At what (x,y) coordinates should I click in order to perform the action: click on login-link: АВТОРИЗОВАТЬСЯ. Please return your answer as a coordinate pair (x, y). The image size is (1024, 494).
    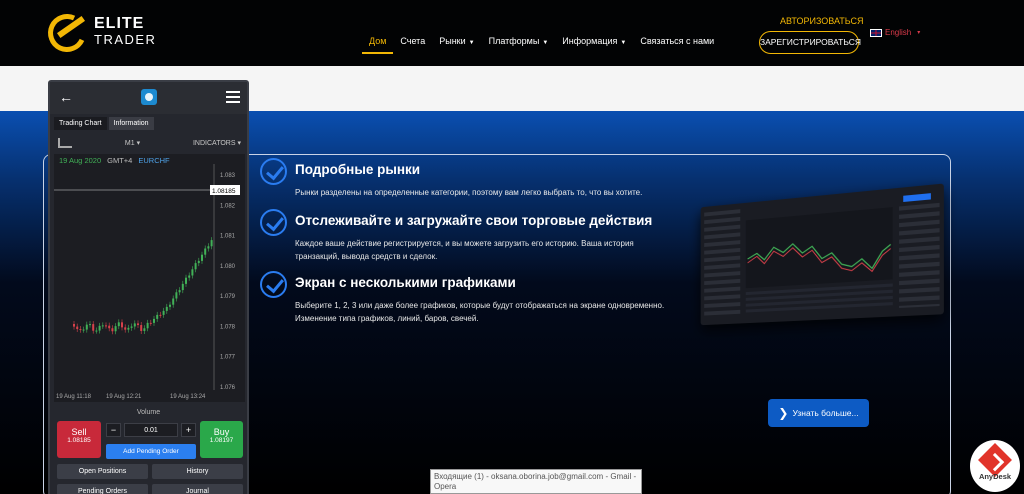
    Looking at the image, I should click on (822, 21).